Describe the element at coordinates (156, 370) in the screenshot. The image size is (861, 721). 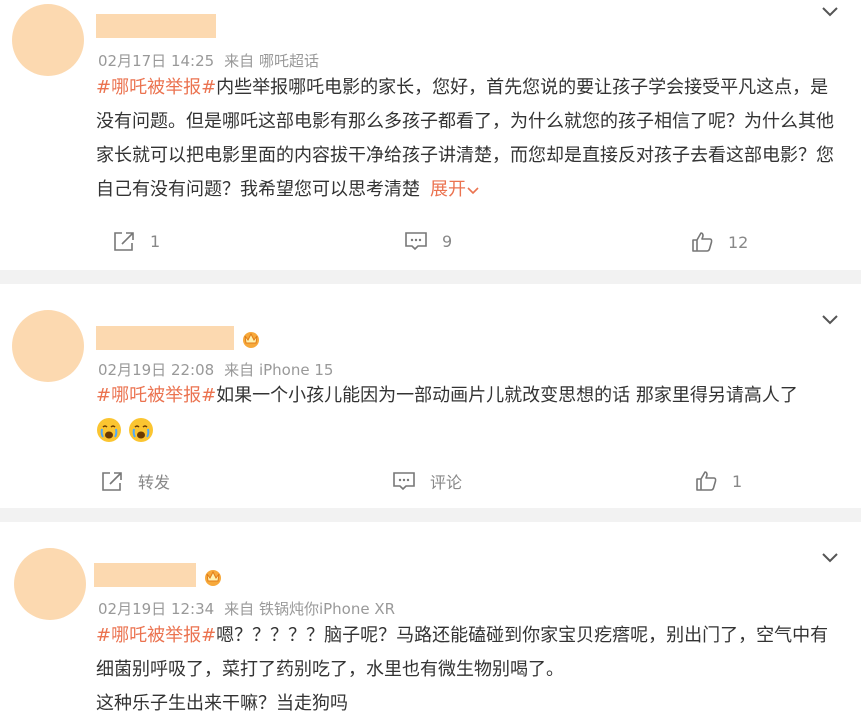
I see `post-time: 02月19日 22:08` at that location.